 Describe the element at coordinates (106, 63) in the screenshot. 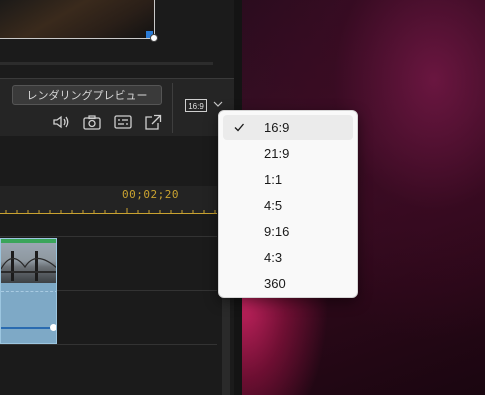

I see `preview-scrub-bar` at that location.